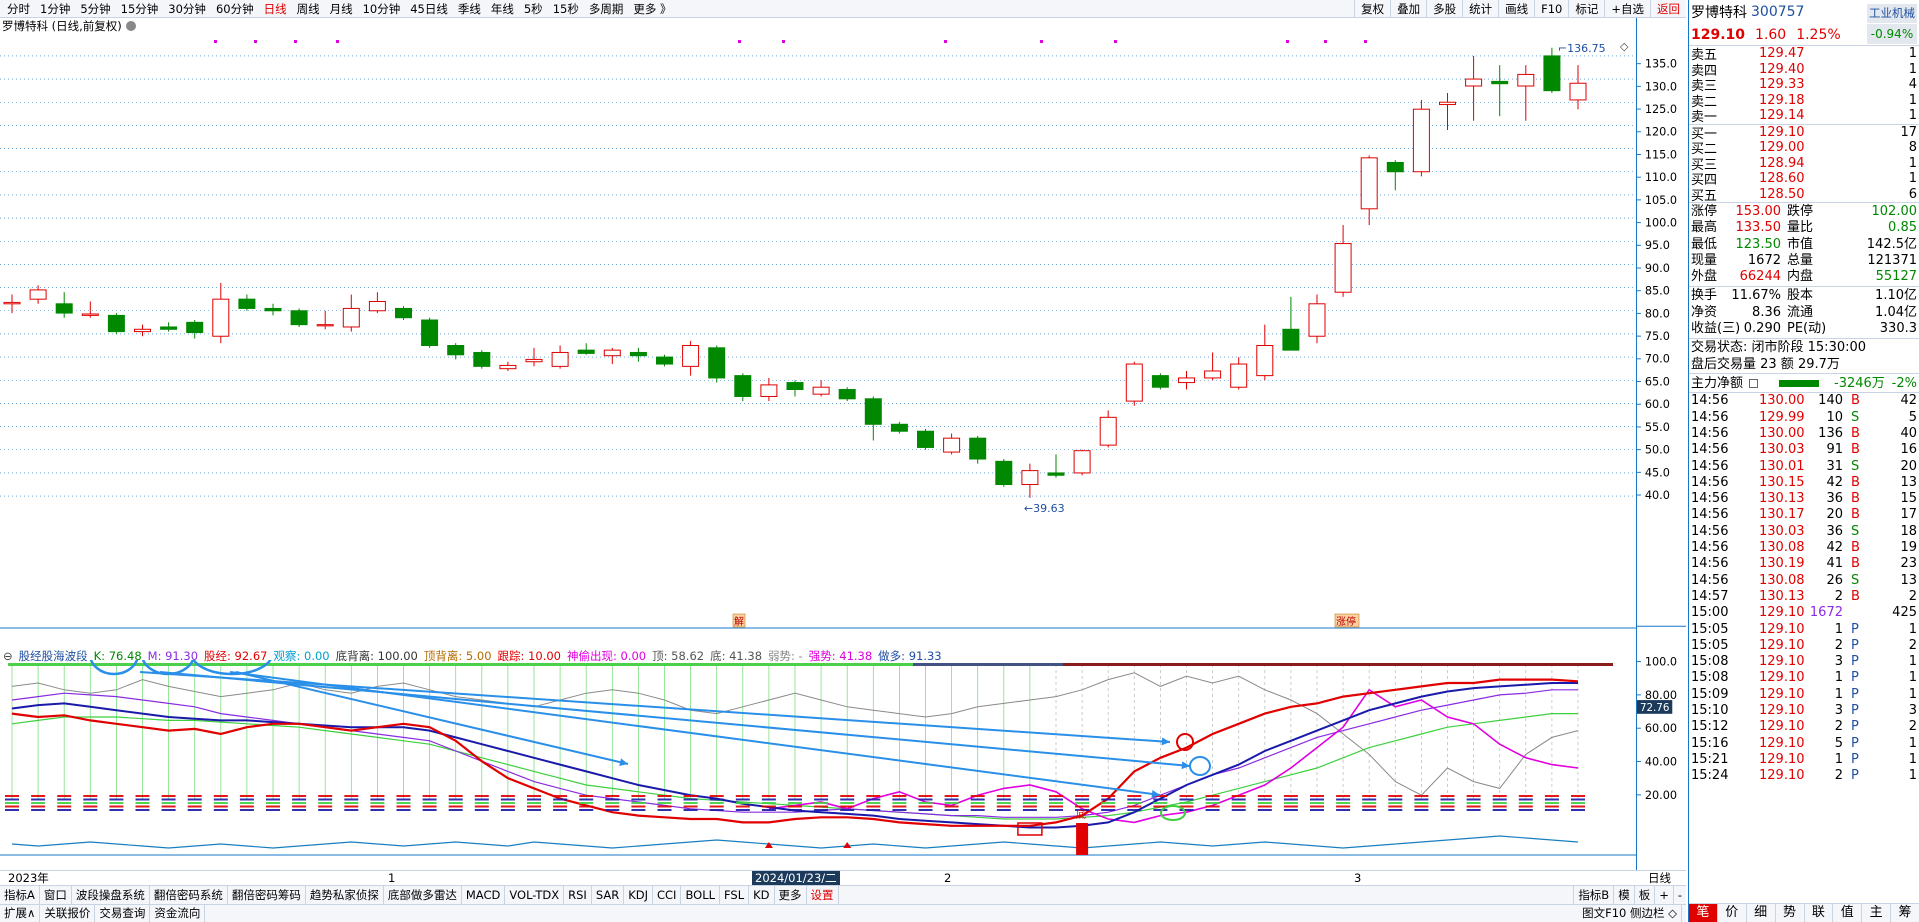 The width and height of the screenshot is (1919, 922). I want to click on indicator-tab-12: CCI, so click(667, 895).